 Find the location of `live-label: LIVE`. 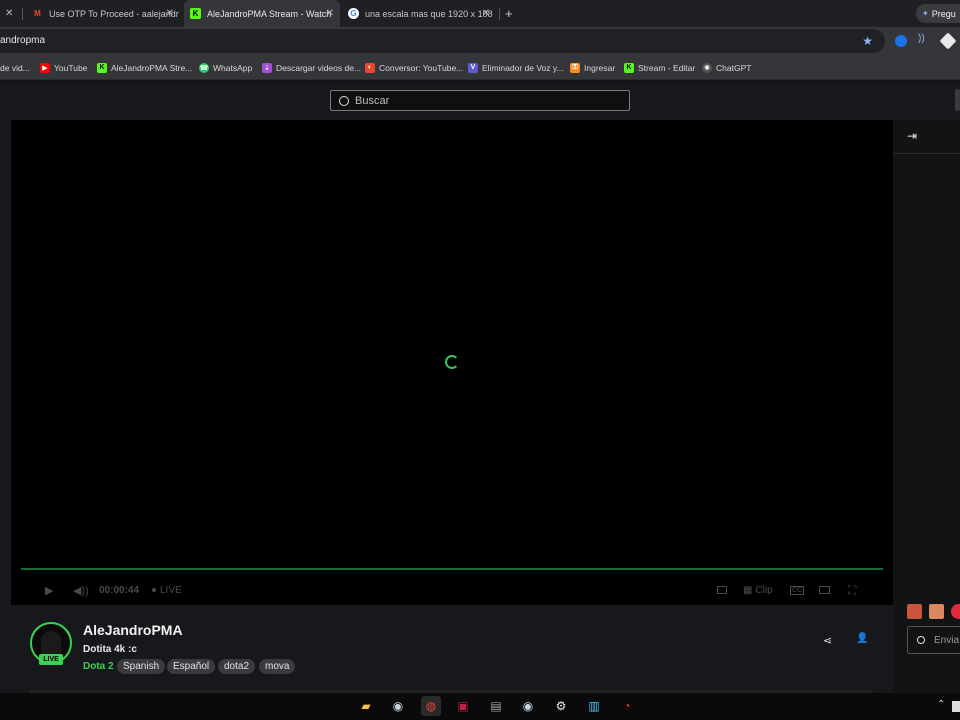

live-label: LIVE is located at coordinates (171, 590).